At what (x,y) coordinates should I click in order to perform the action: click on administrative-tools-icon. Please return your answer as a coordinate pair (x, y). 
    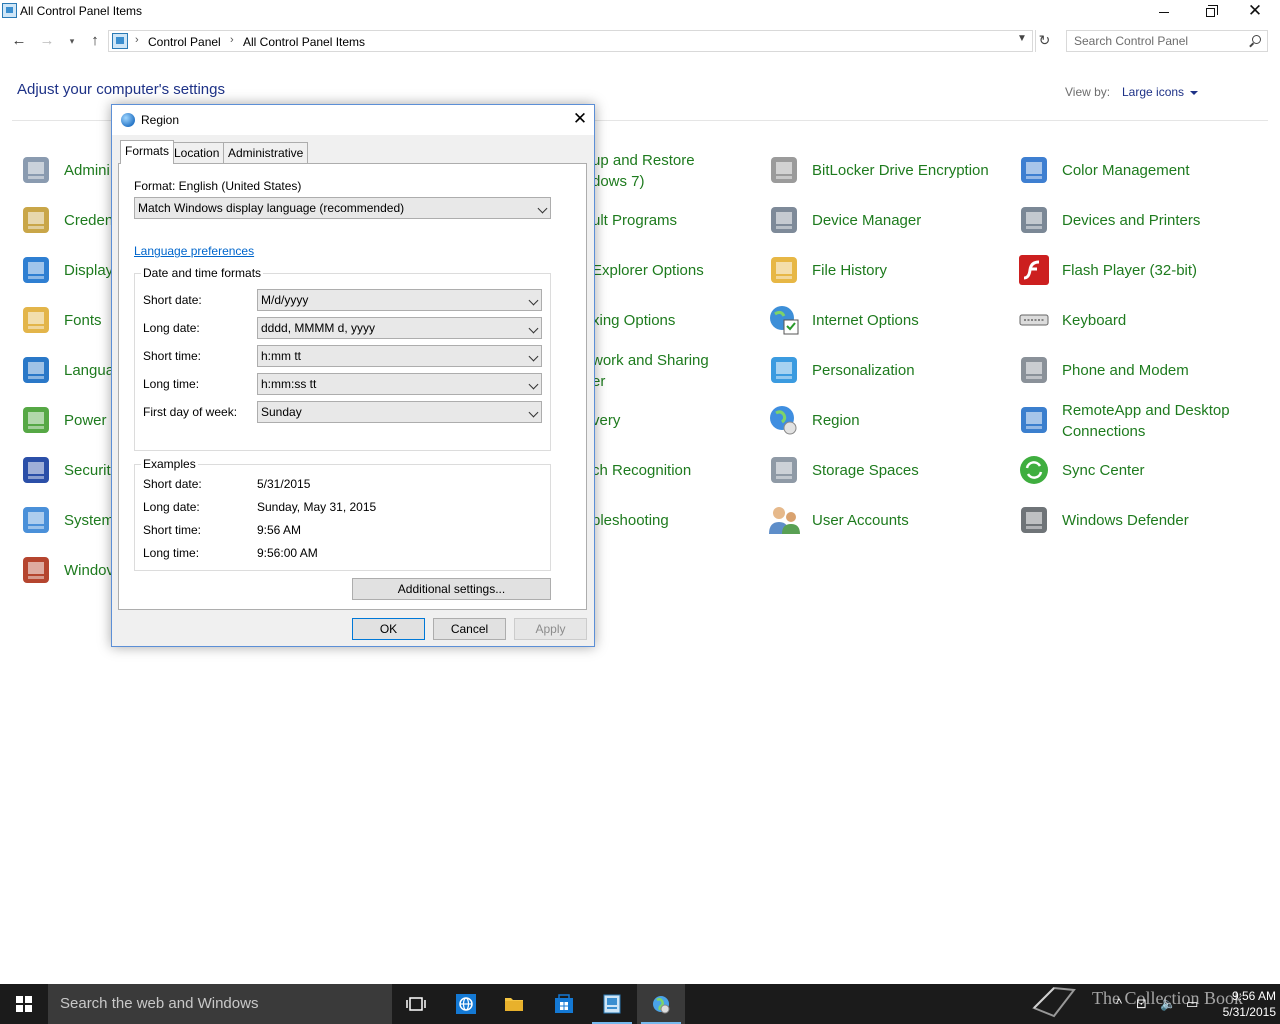
    Looking at the image, I should click on (36, 170).